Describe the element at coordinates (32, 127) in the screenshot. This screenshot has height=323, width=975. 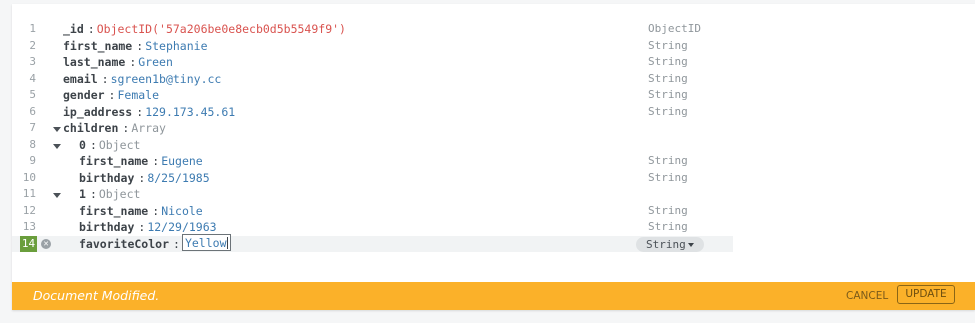
I see `line-number: 7` at that location.